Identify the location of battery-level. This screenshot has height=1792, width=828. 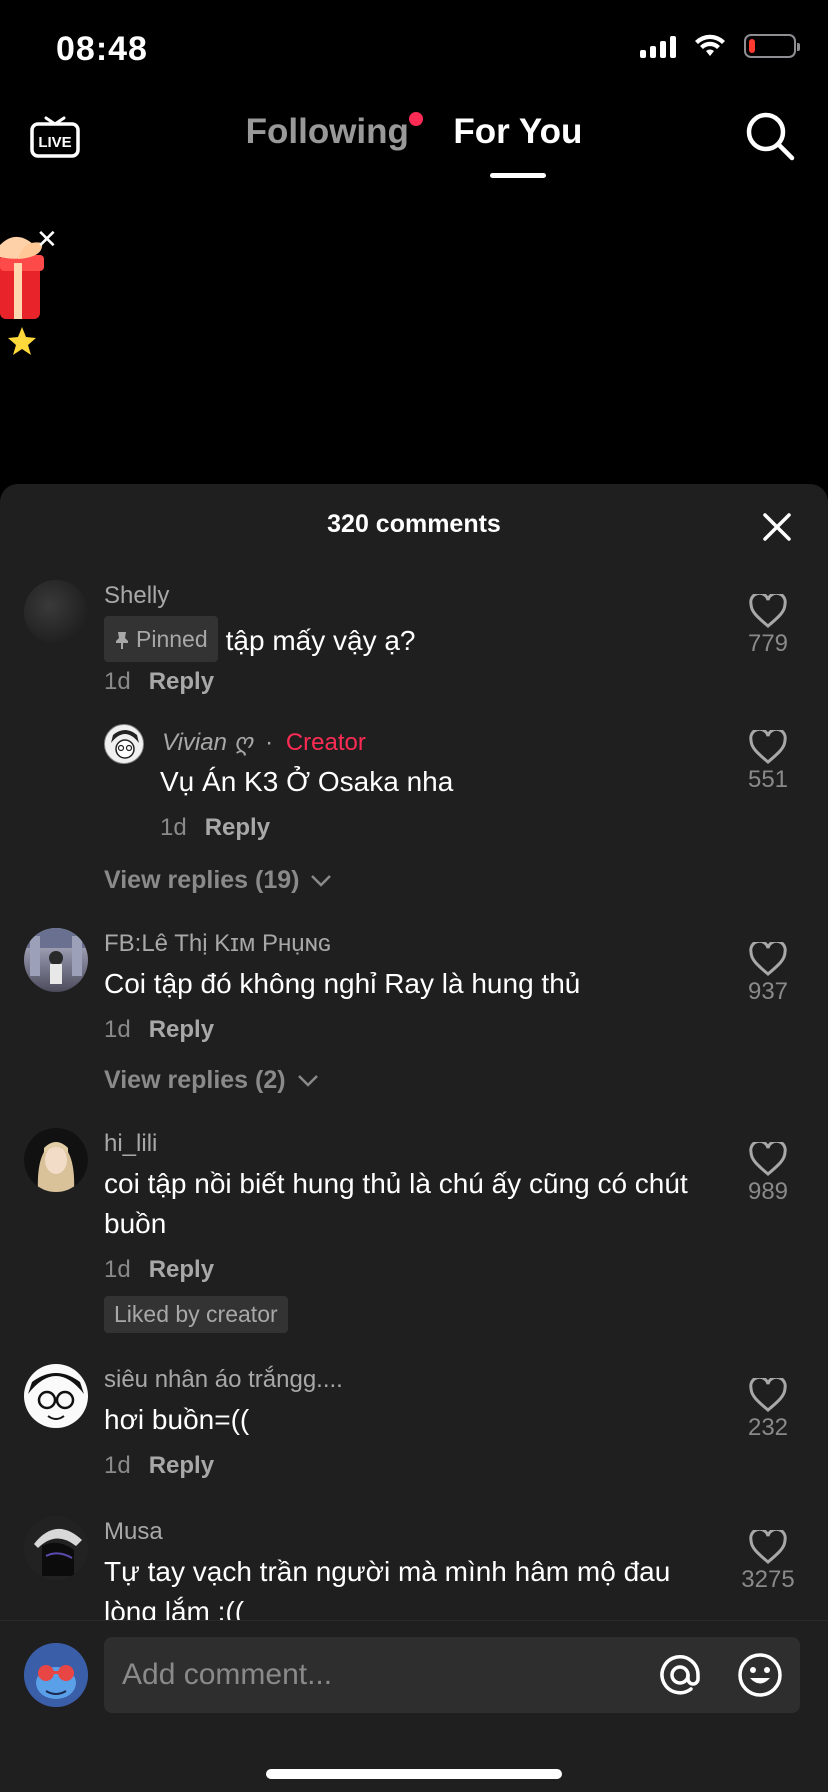
(752, 46).